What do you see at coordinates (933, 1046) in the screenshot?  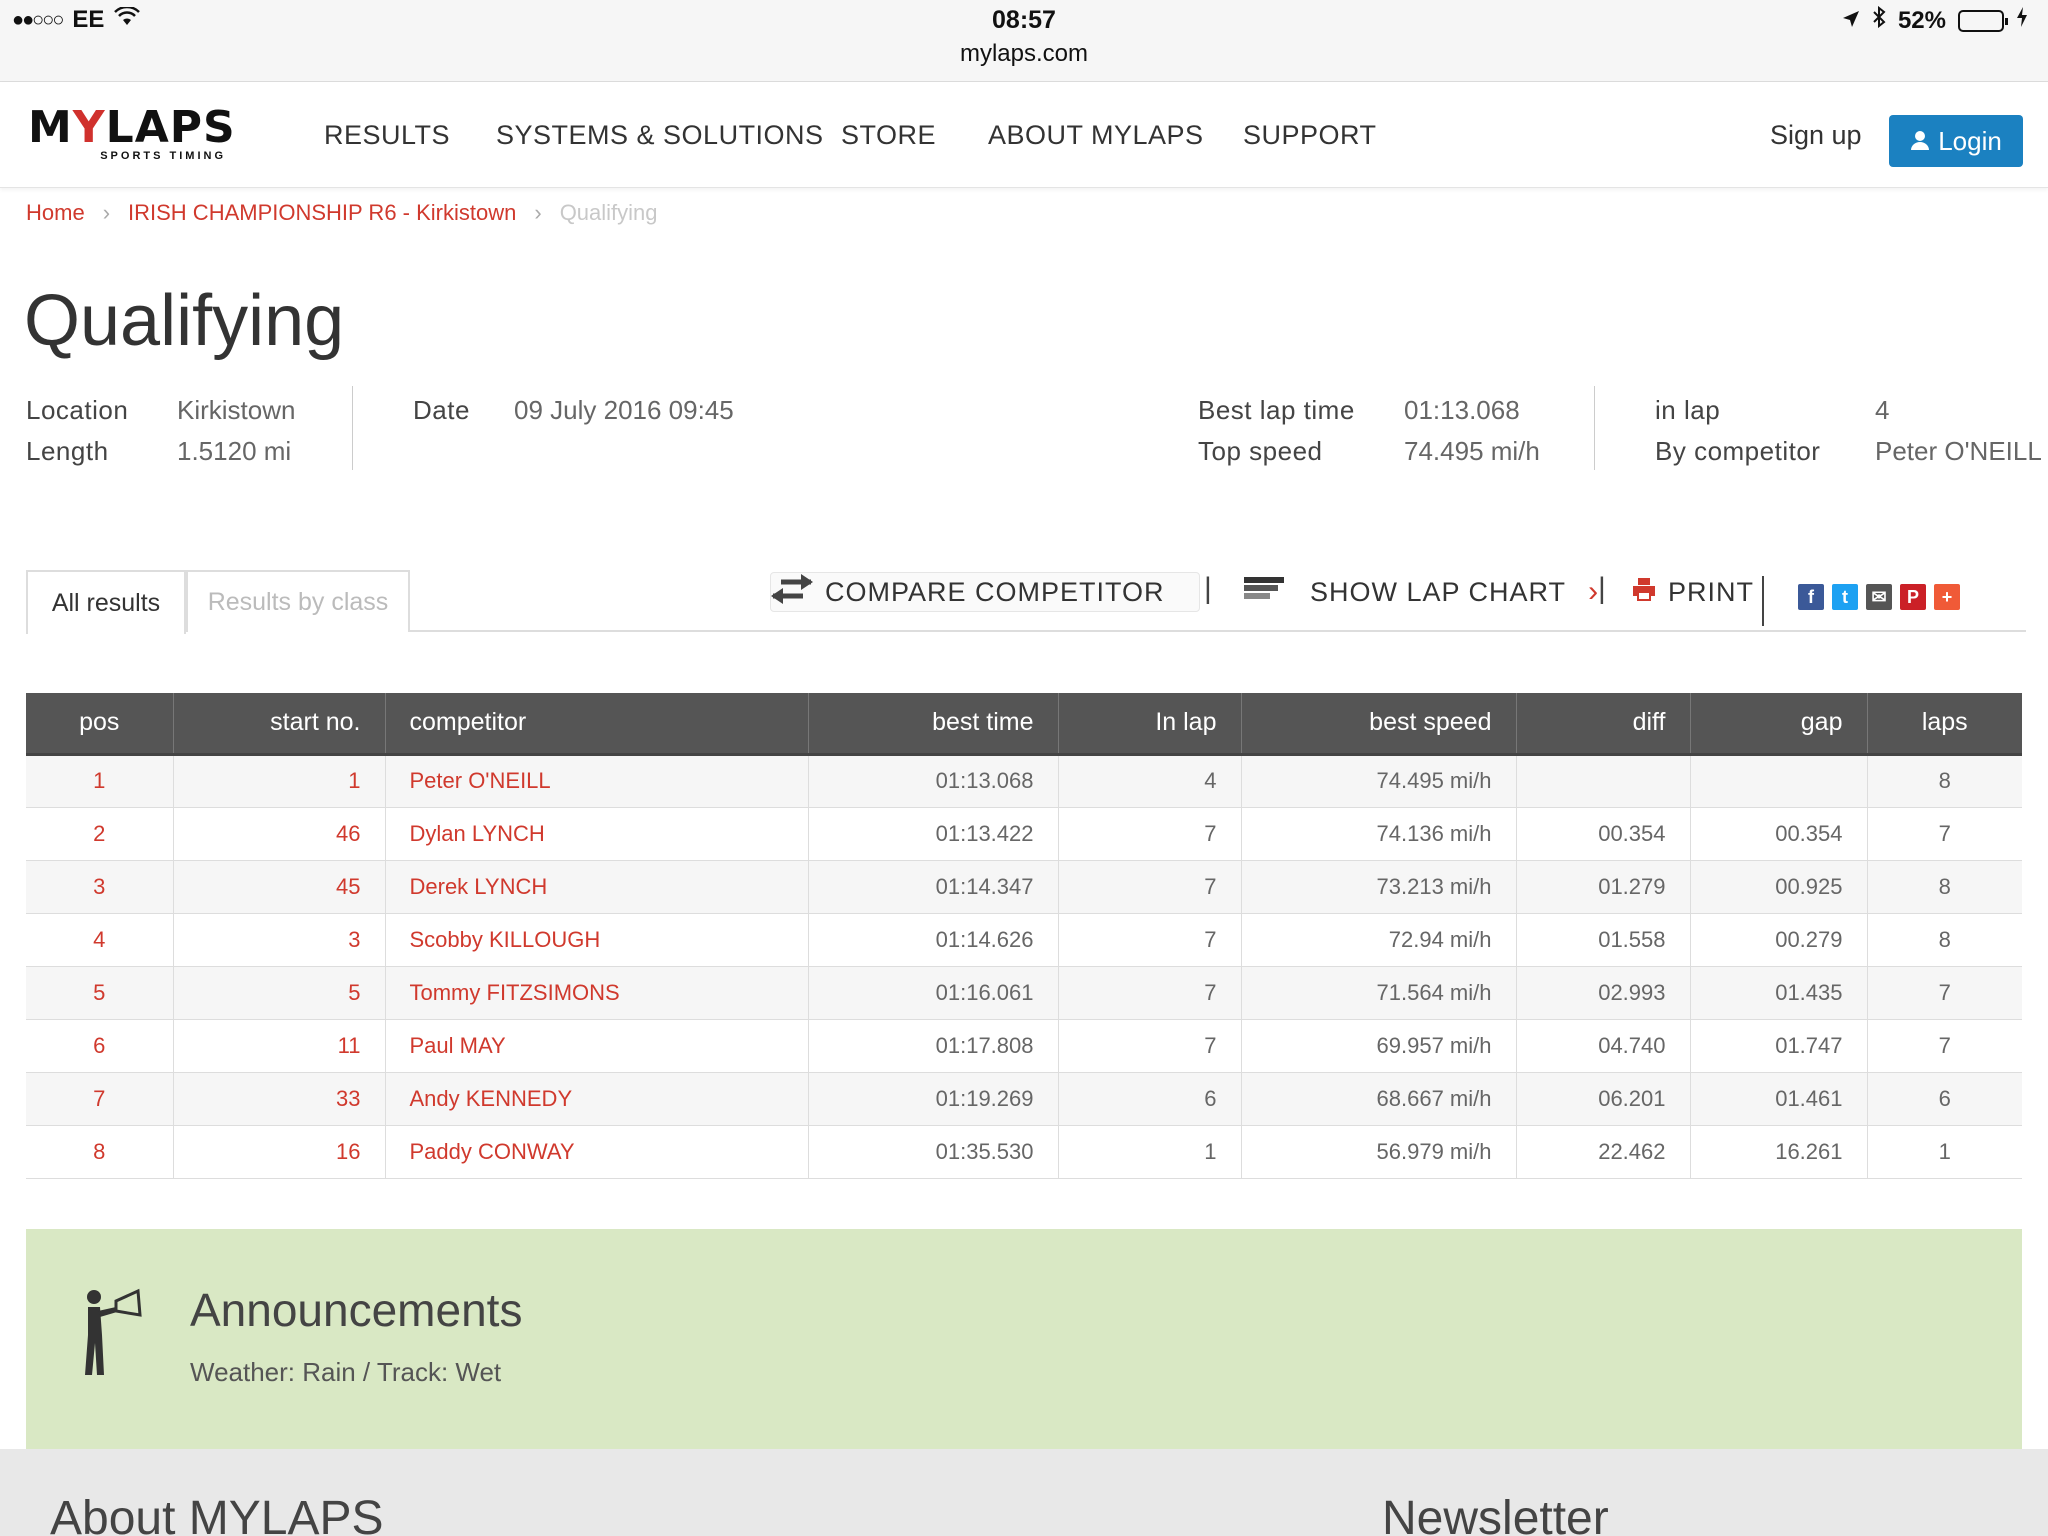 I see `cell-best-time: 01:17.808` at bounding box center [933, 1046].